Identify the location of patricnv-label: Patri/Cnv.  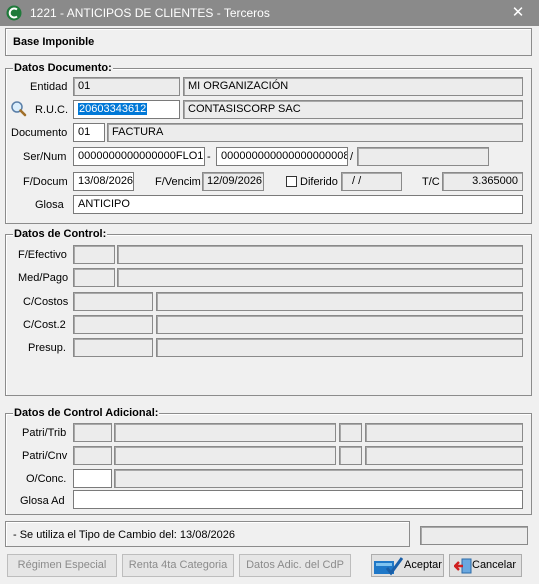
(45, 456).